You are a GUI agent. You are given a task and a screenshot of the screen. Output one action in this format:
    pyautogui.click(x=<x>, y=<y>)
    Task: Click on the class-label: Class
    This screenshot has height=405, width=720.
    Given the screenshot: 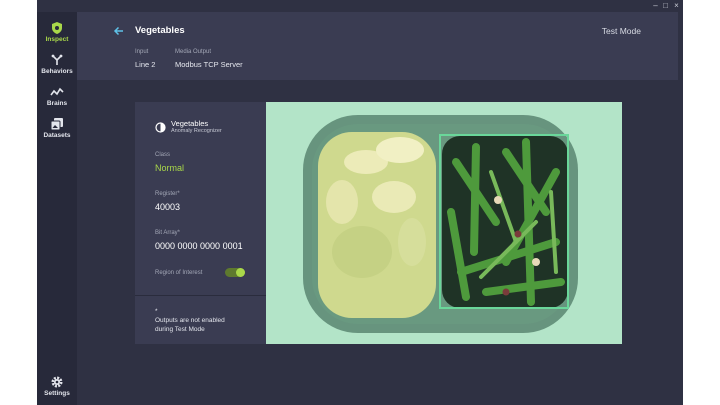 What is the action you would take?
    pyautogui.click(x=163, y=155)
    